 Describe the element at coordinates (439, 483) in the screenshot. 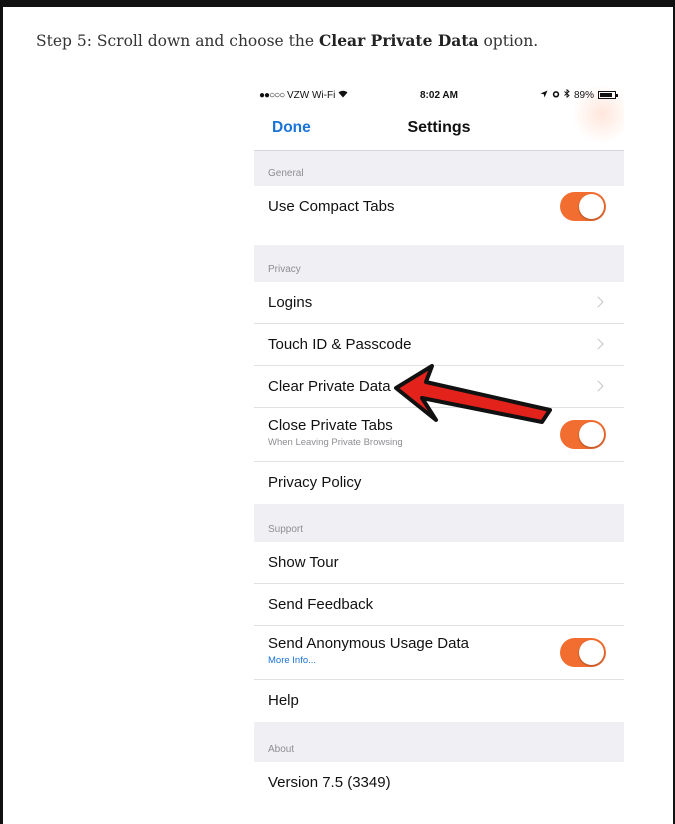

I see `row-privacy-policy: Privacy Policy` at that location.